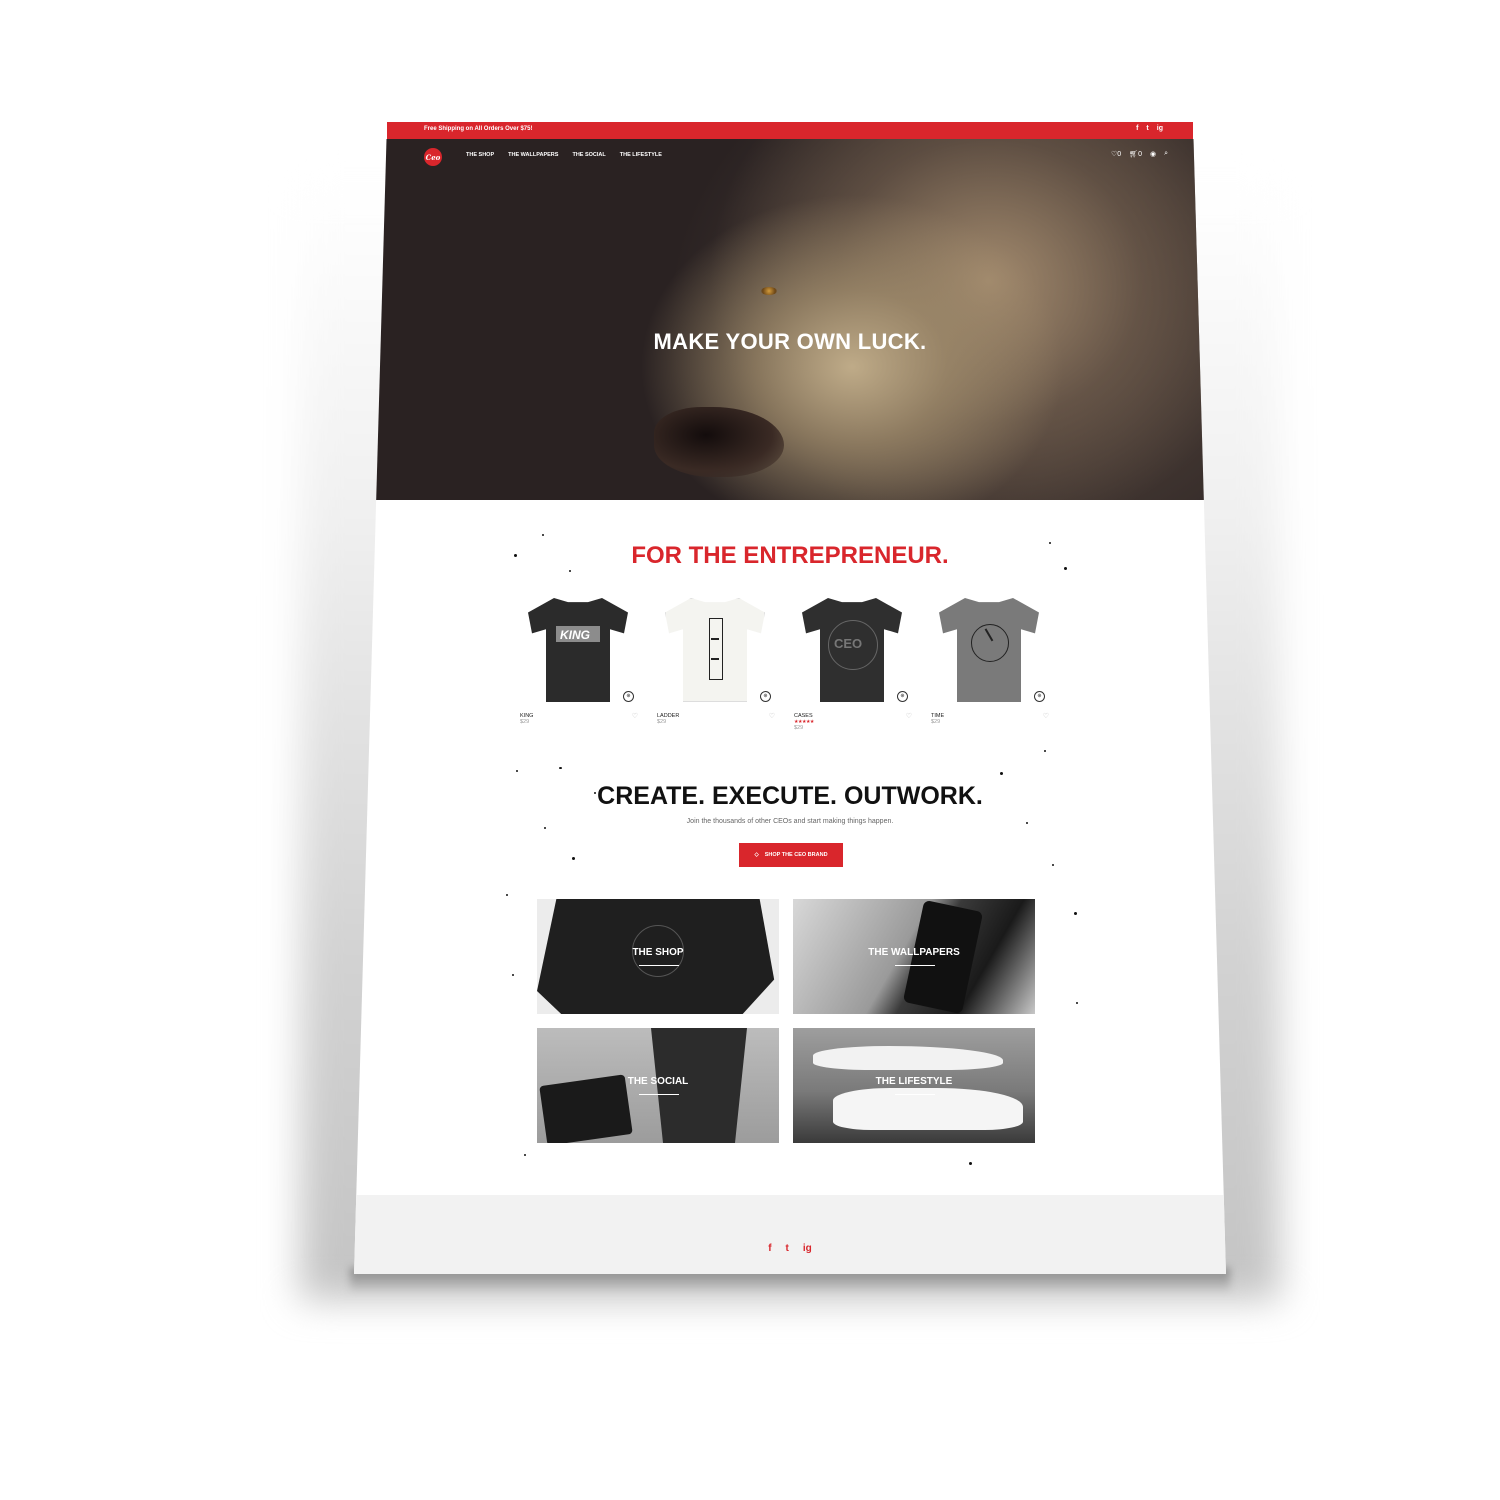 The width and height of the screenshot is (1500, 1500). I want to click on tile-wallpapers: THE WALLPAPERS, so click(914, 956).